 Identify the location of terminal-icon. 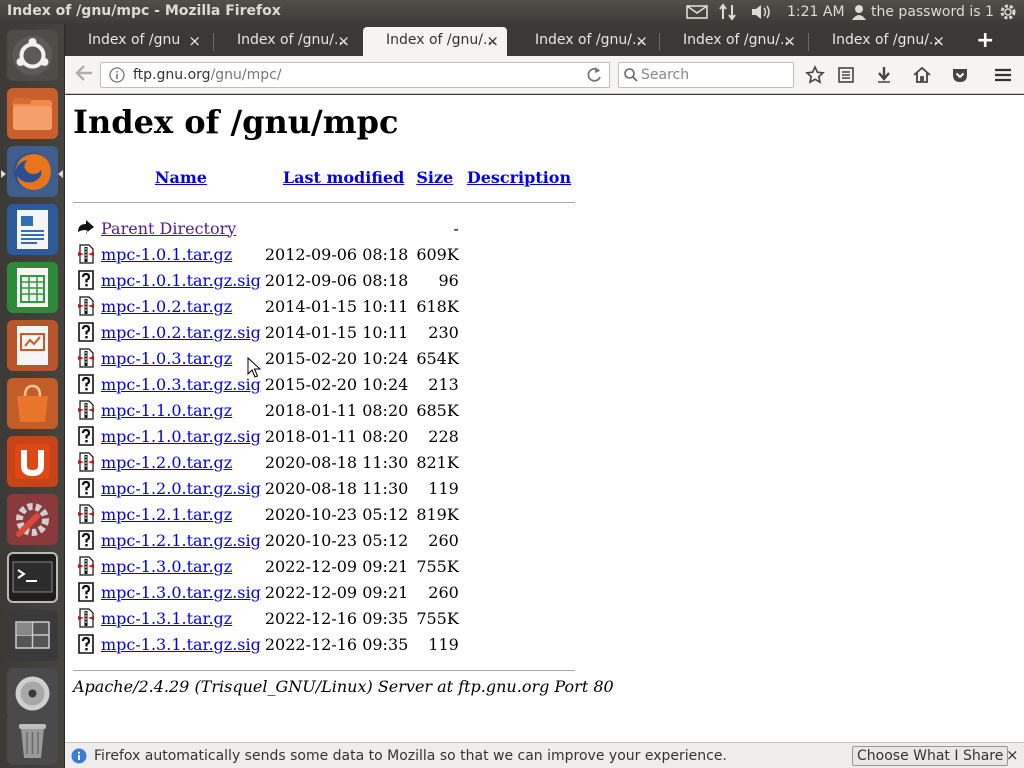
(32, 577).